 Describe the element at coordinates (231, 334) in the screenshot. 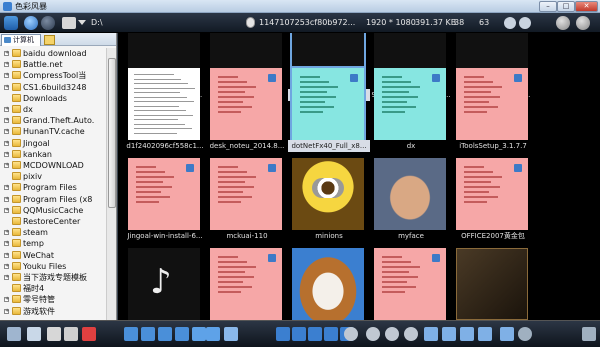

I see `edit-icon` at that location.